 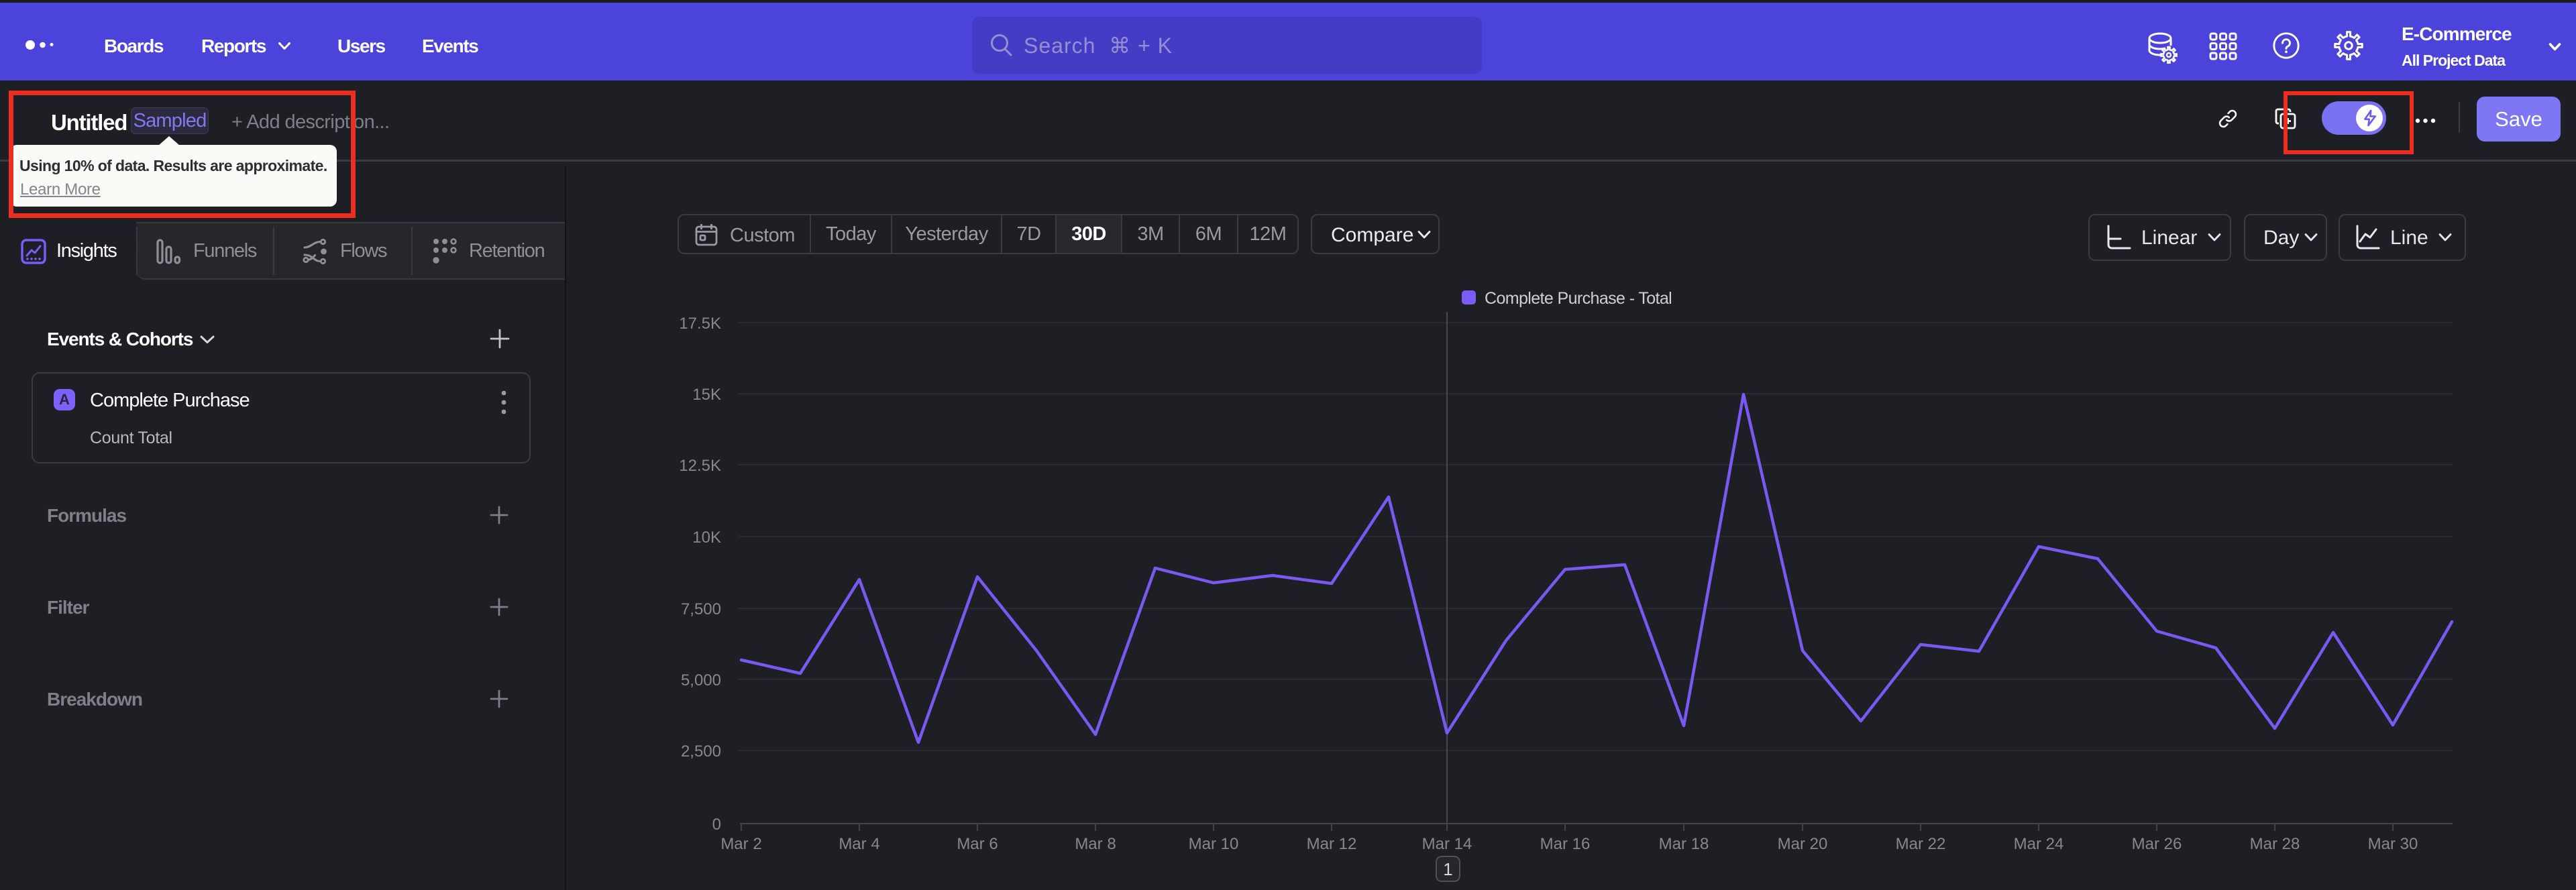 What do you see at coordinates (701, 680) in the screenshot?
I see `svg-text: 5,000` at bounding box center [701, 680].